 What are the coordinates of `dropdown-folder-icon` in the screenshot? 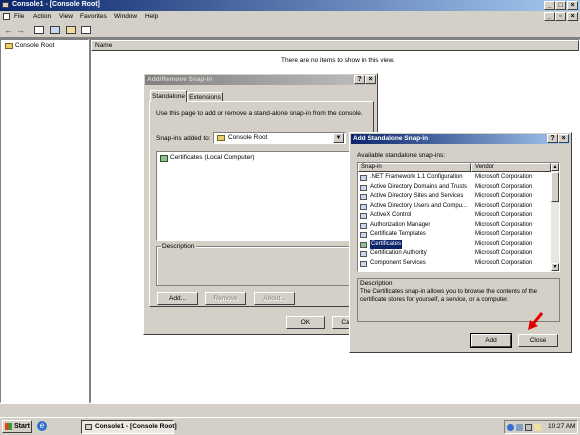 It's located at (221, 138).